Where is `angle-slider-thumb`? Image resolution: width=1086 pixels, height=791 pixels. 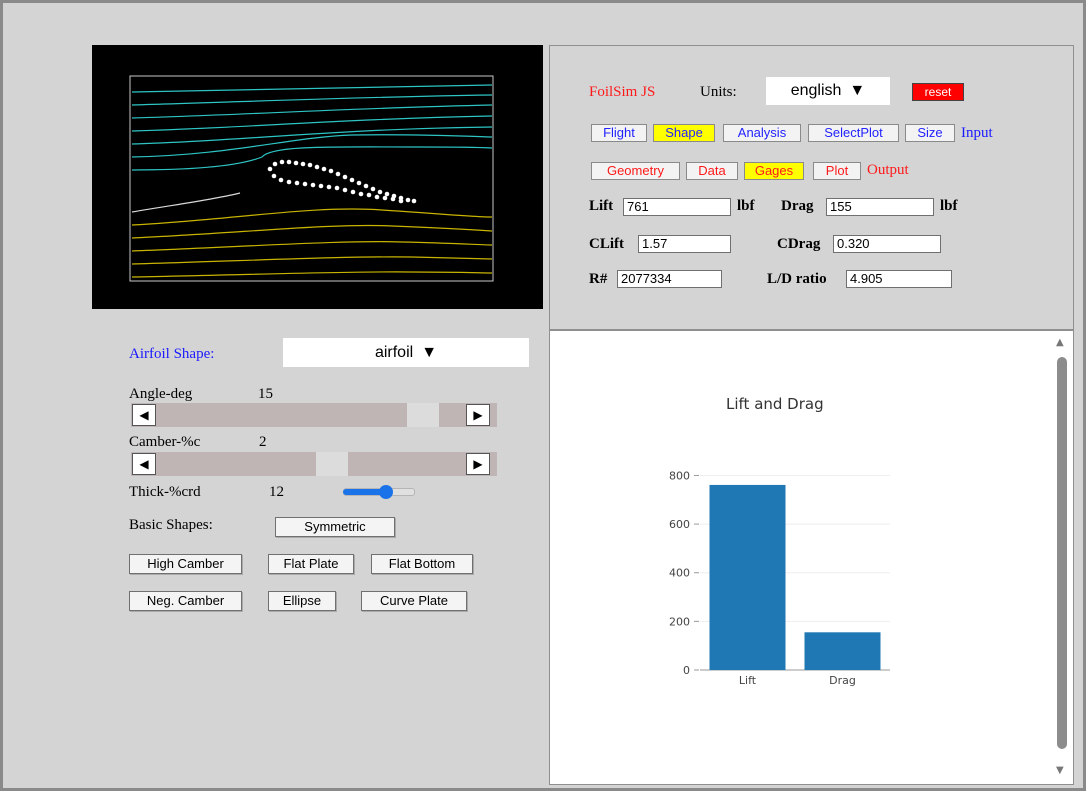 angle-slider-thumb is located at coordinates (423, 415).